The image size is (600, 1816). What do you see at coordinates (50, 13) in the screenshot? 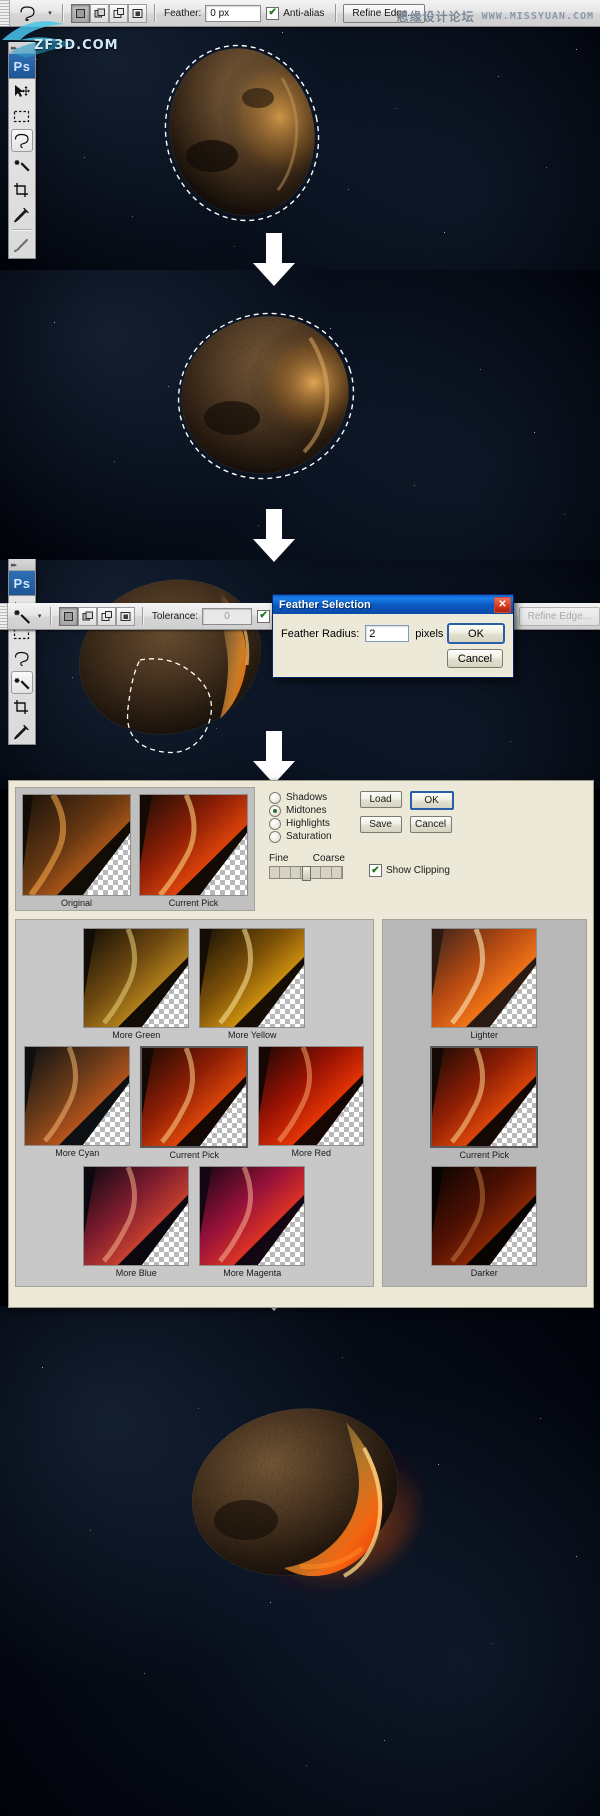
I see `lasso-tool-dropdown-caret: ▾` at bounding box center [50, 13].